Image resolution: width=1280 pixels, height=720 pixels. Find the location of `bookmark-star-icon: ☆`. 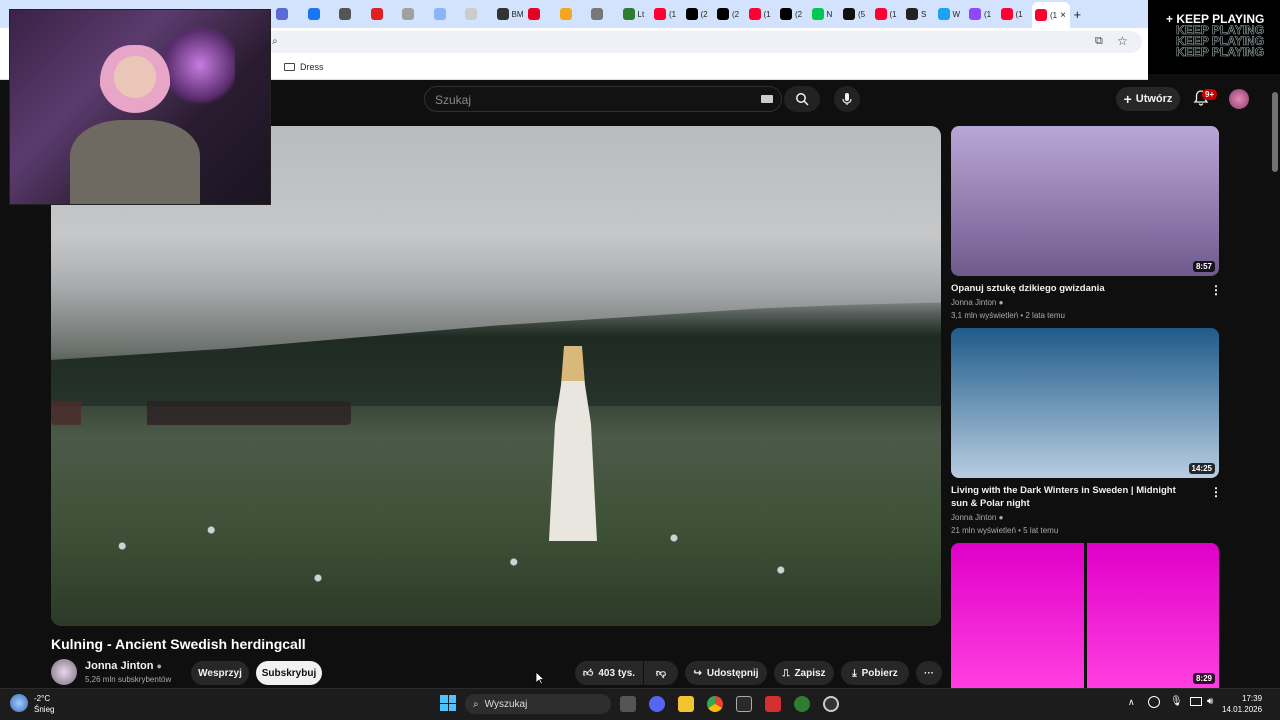

bookmark-star-icon: ☆ is located at coordinates (1122, 41).